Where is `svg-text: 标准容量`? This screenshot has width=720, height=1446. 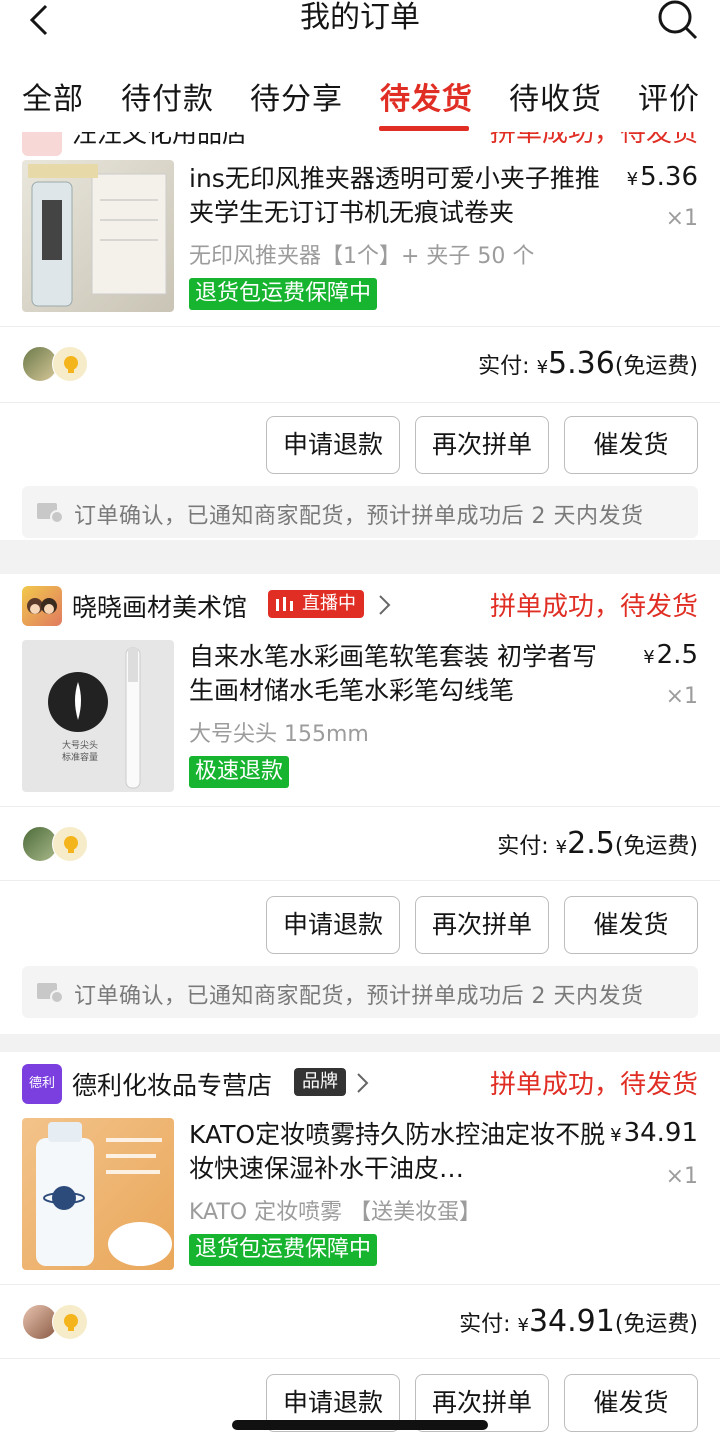
svg-text: 标准容量 is located at coordinates (80, 757).